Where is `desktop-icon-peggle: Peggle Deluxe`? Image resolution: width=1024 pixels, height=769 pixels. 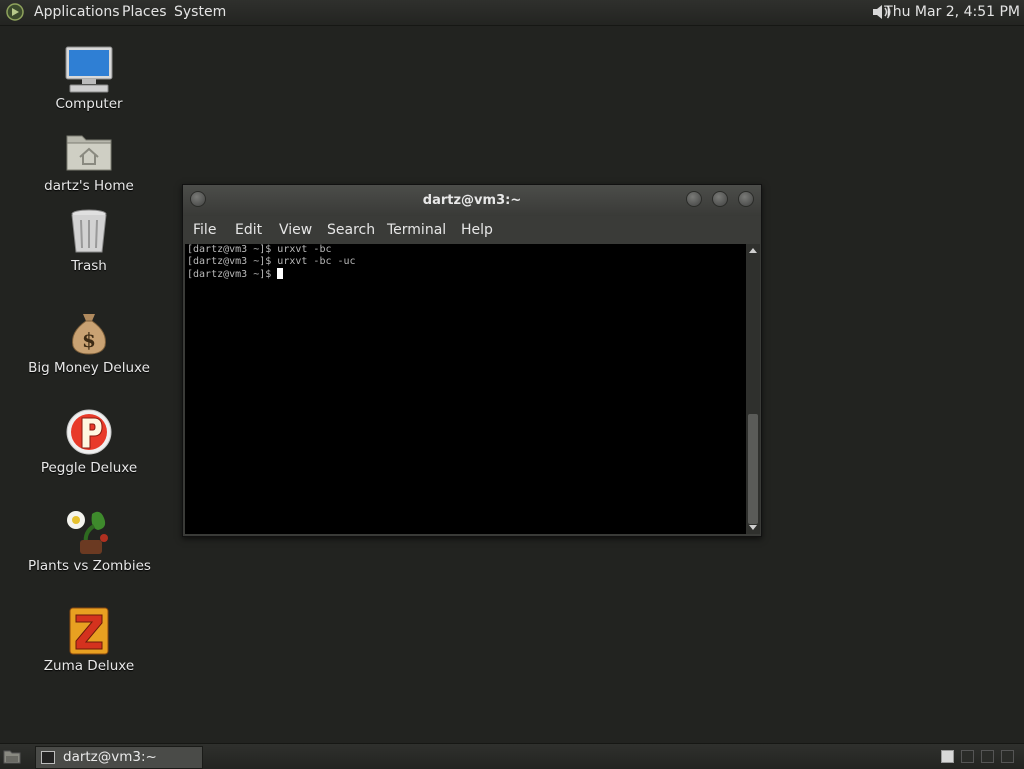 desktop-icon-peggle: Peggle Deluxe is located at coordinates (89, 442).